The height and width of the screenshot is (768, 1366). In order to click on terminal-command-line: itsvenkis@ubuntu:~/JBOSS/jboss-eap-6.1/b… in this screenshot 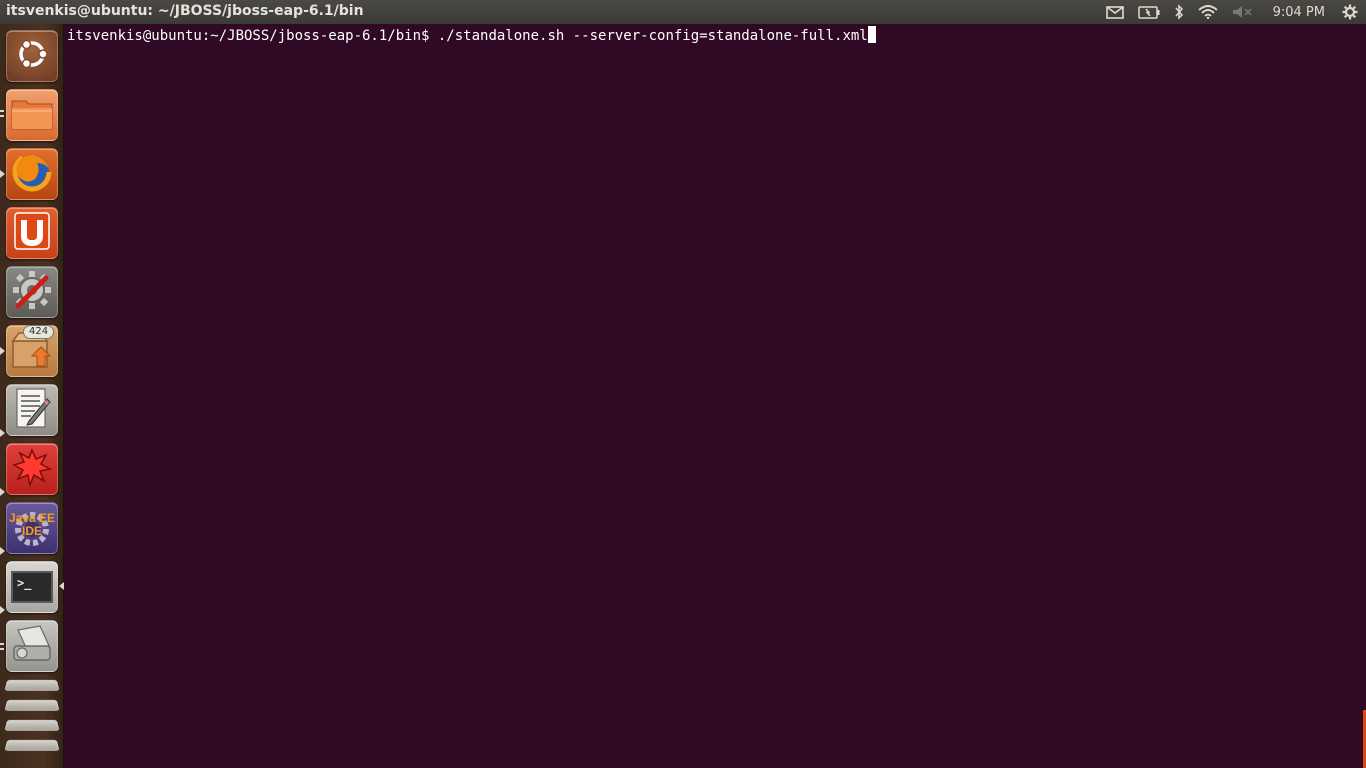, I will do `click(471, 35)`.